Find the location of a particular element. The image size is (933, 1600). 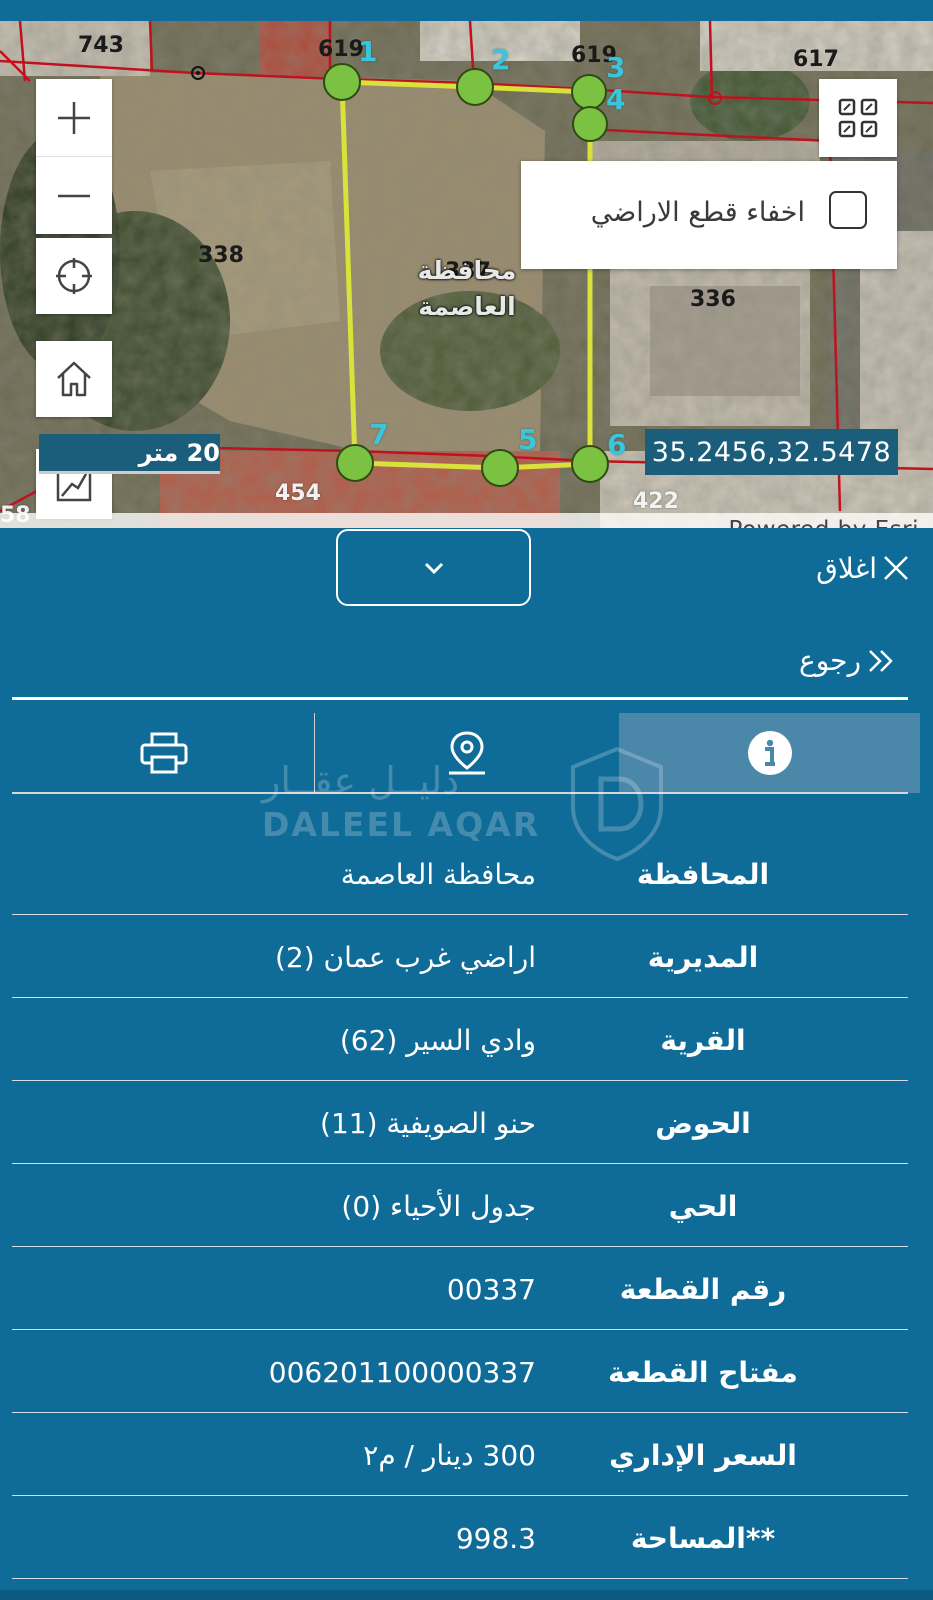

home-icon is located at coordinates (74, 379).